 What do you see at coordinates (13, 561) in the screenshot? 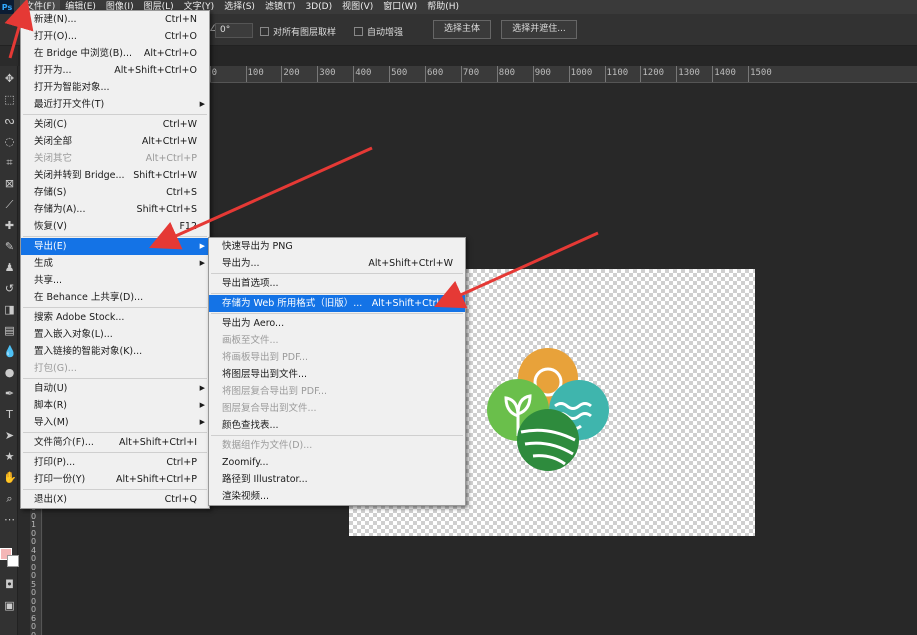
I see `background-color-swatch` at bounding box center [13, 561].